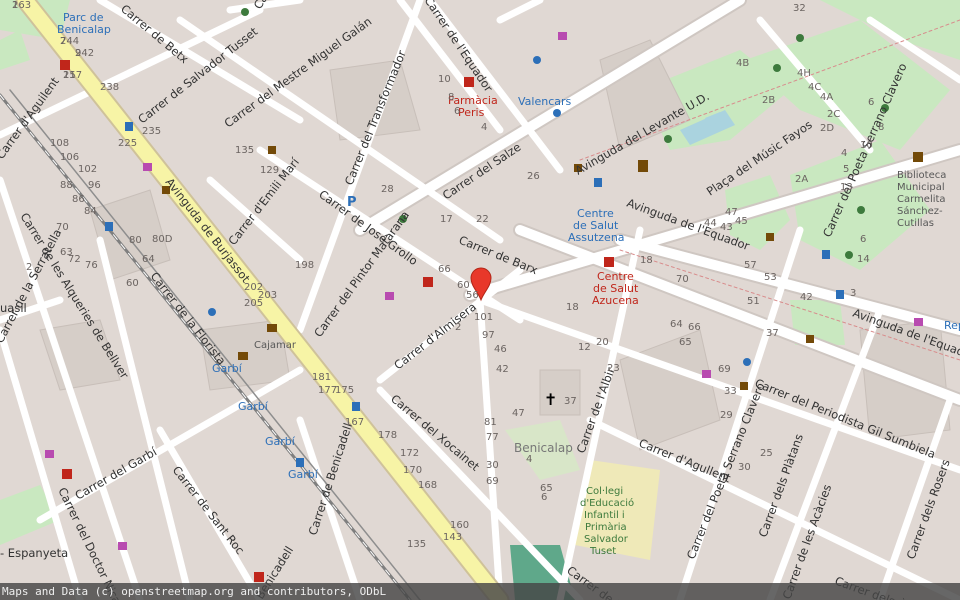 This screenshot has height=600, width=960. I want to click on place-label: d'Educació, so click(607, 503).